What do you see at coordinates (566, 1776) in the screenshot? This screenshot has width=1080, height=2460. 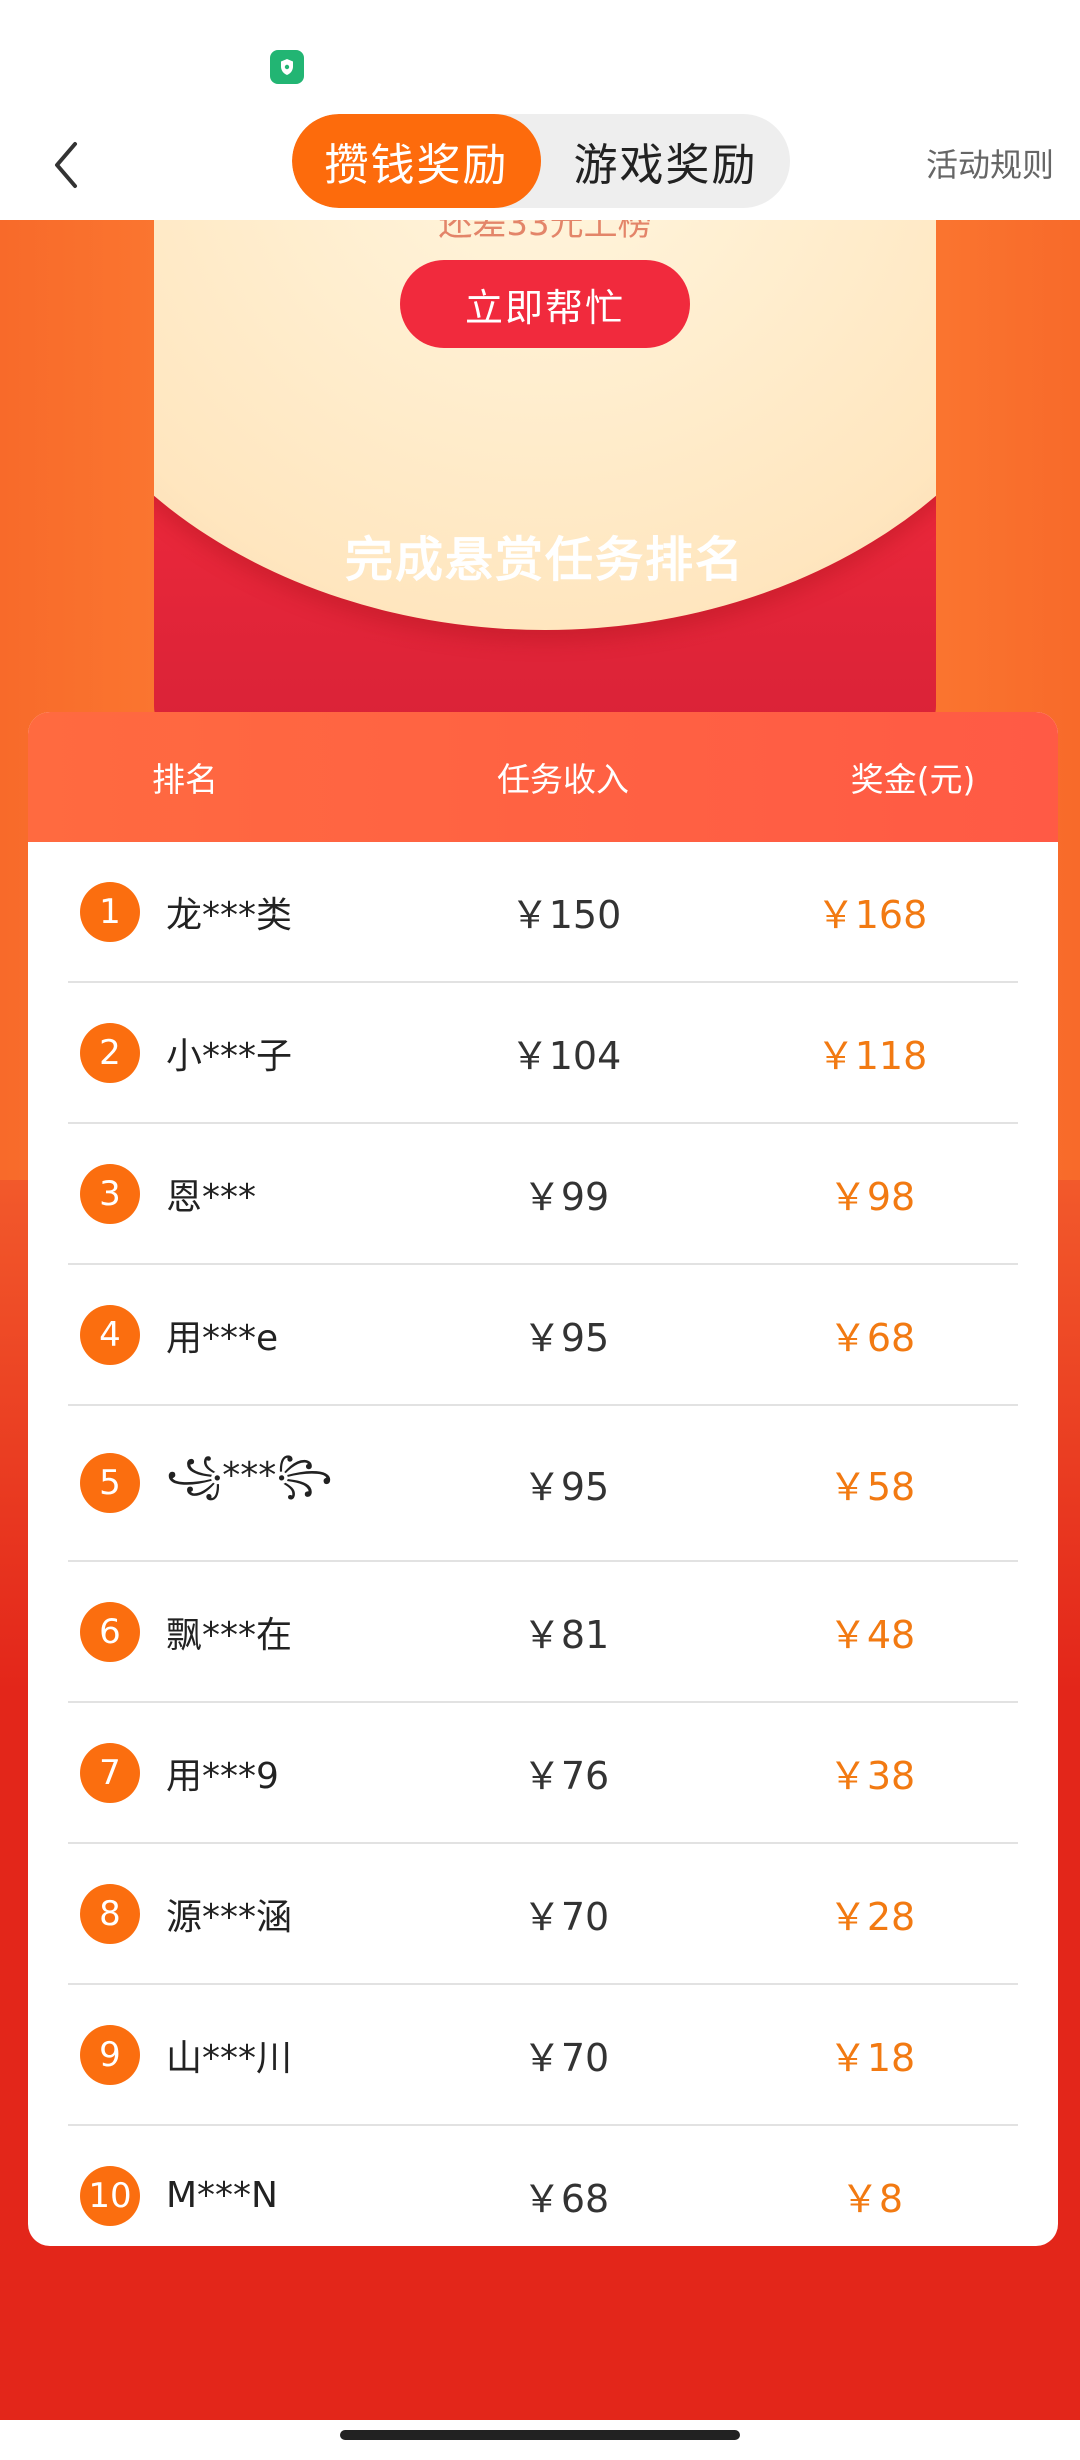 I see `task-income: ￥76` at bounding box center [566, 1776].